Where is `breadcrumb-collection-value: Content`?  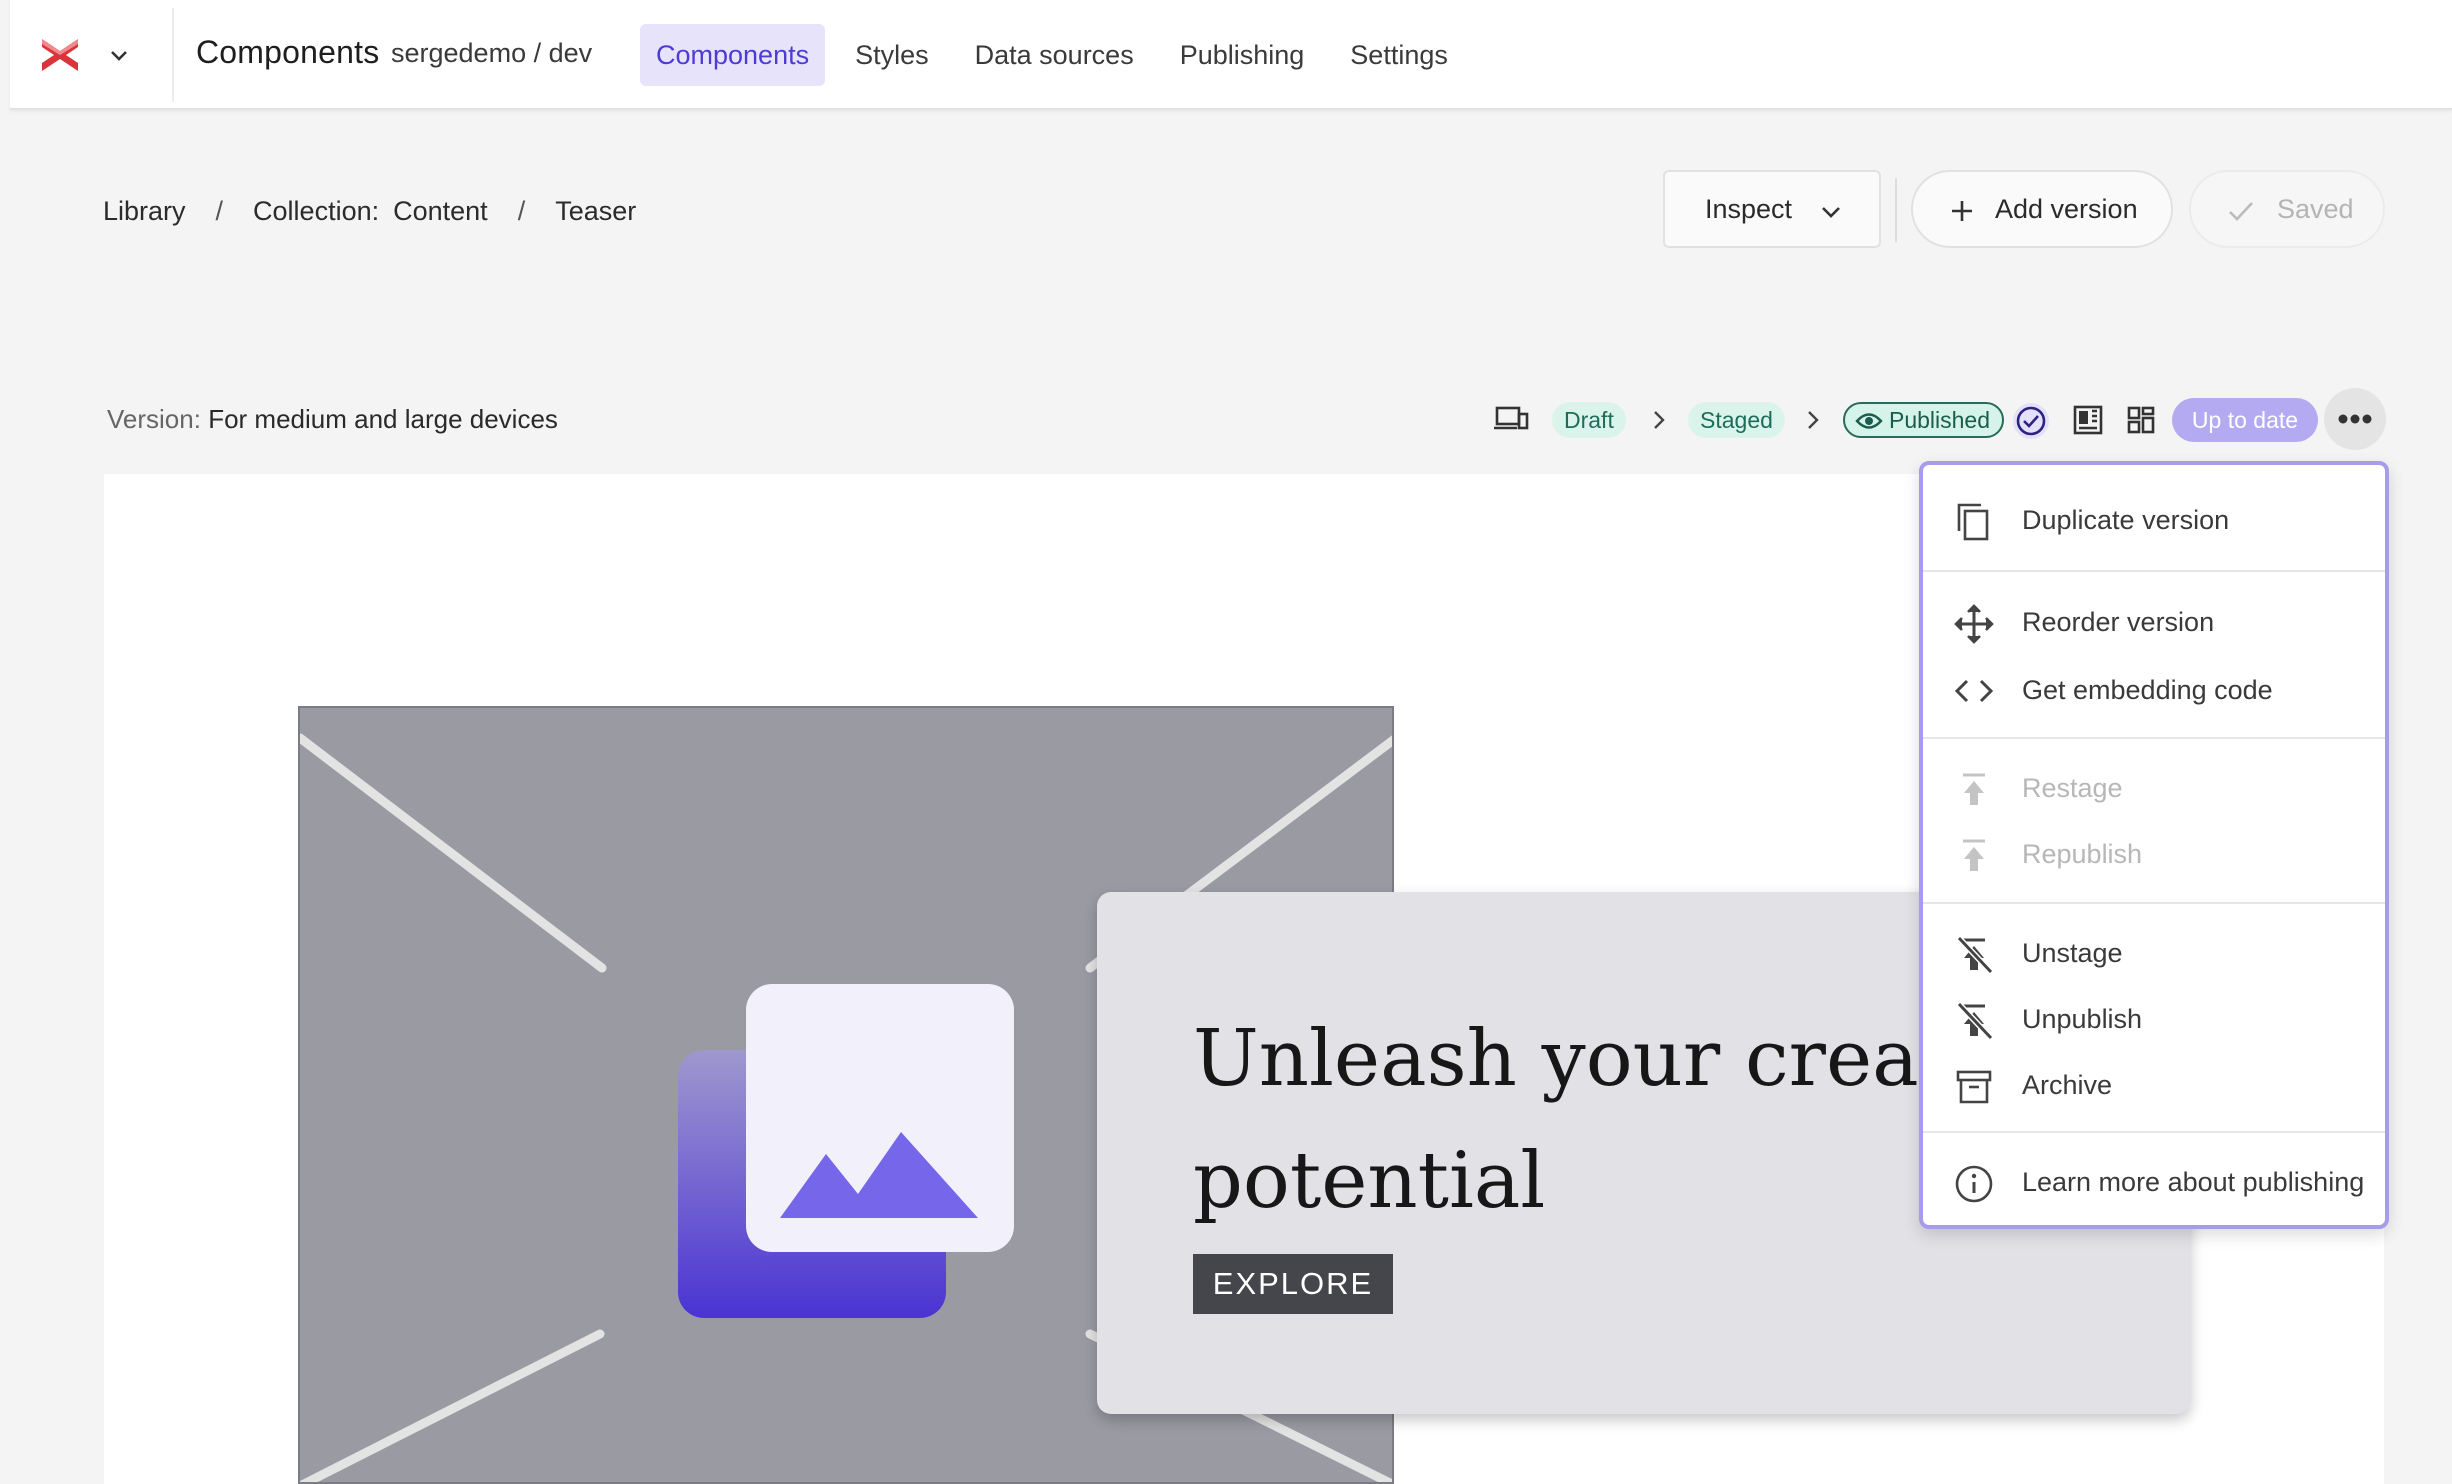 breadcrumb-collection-value: Content is located at coordinates (440, 211).